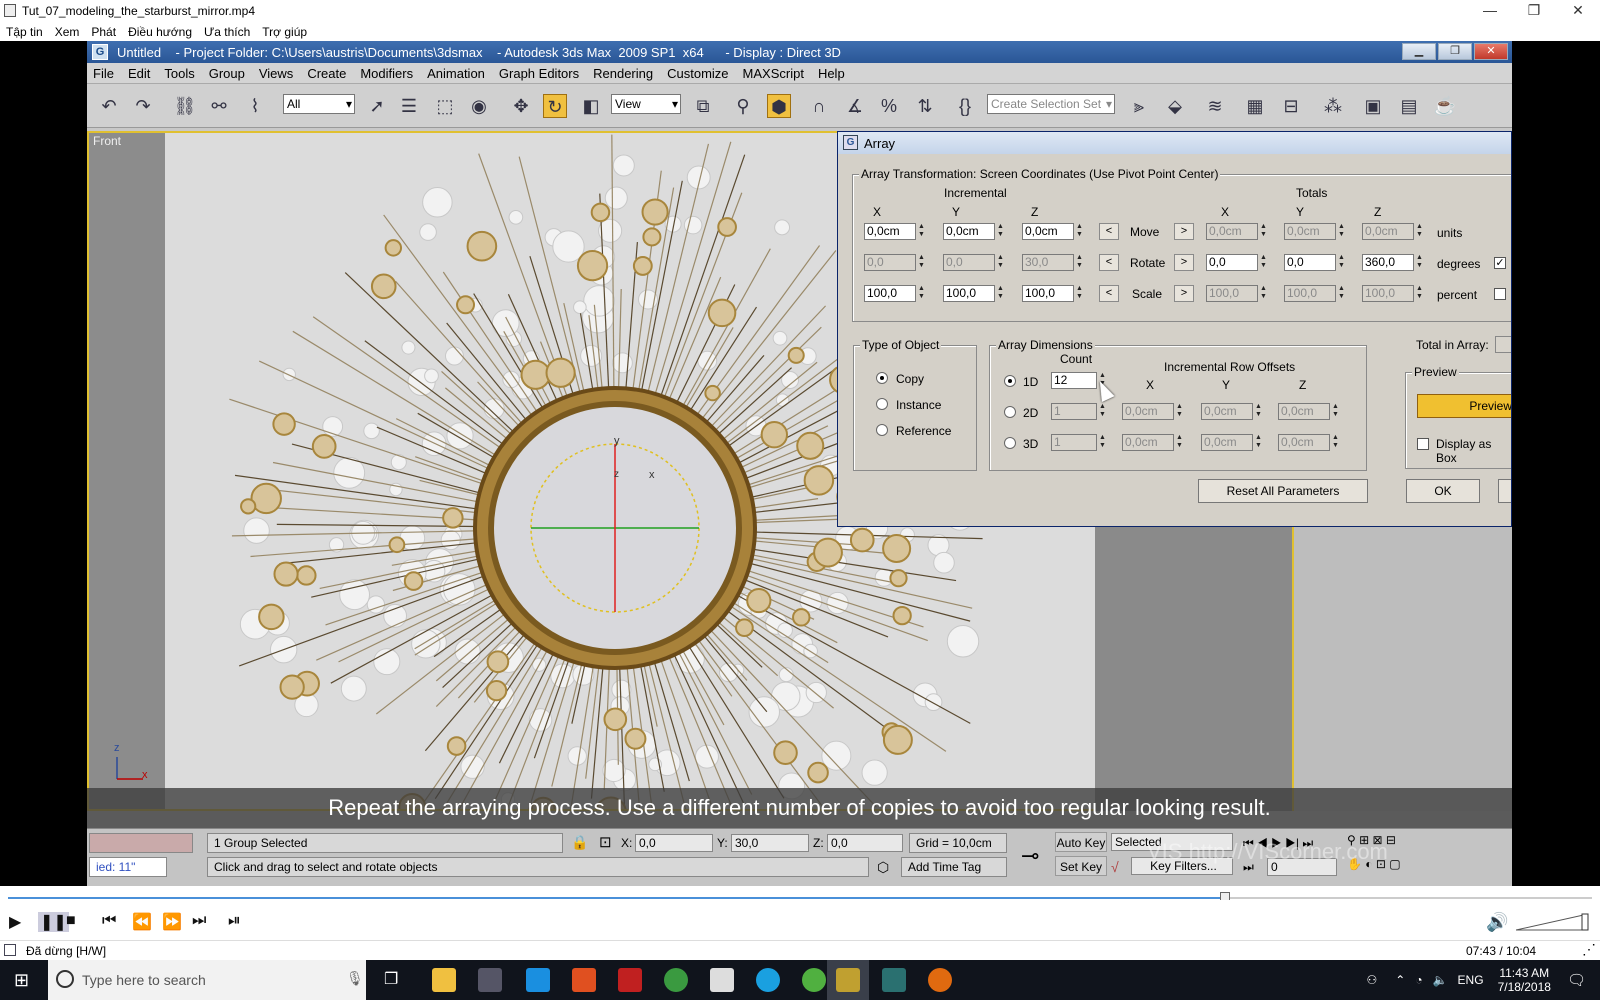 The height and width of the screenshot is (1000, 1600). I want to click on pause-icon: ❚❚, so click(53, 922).